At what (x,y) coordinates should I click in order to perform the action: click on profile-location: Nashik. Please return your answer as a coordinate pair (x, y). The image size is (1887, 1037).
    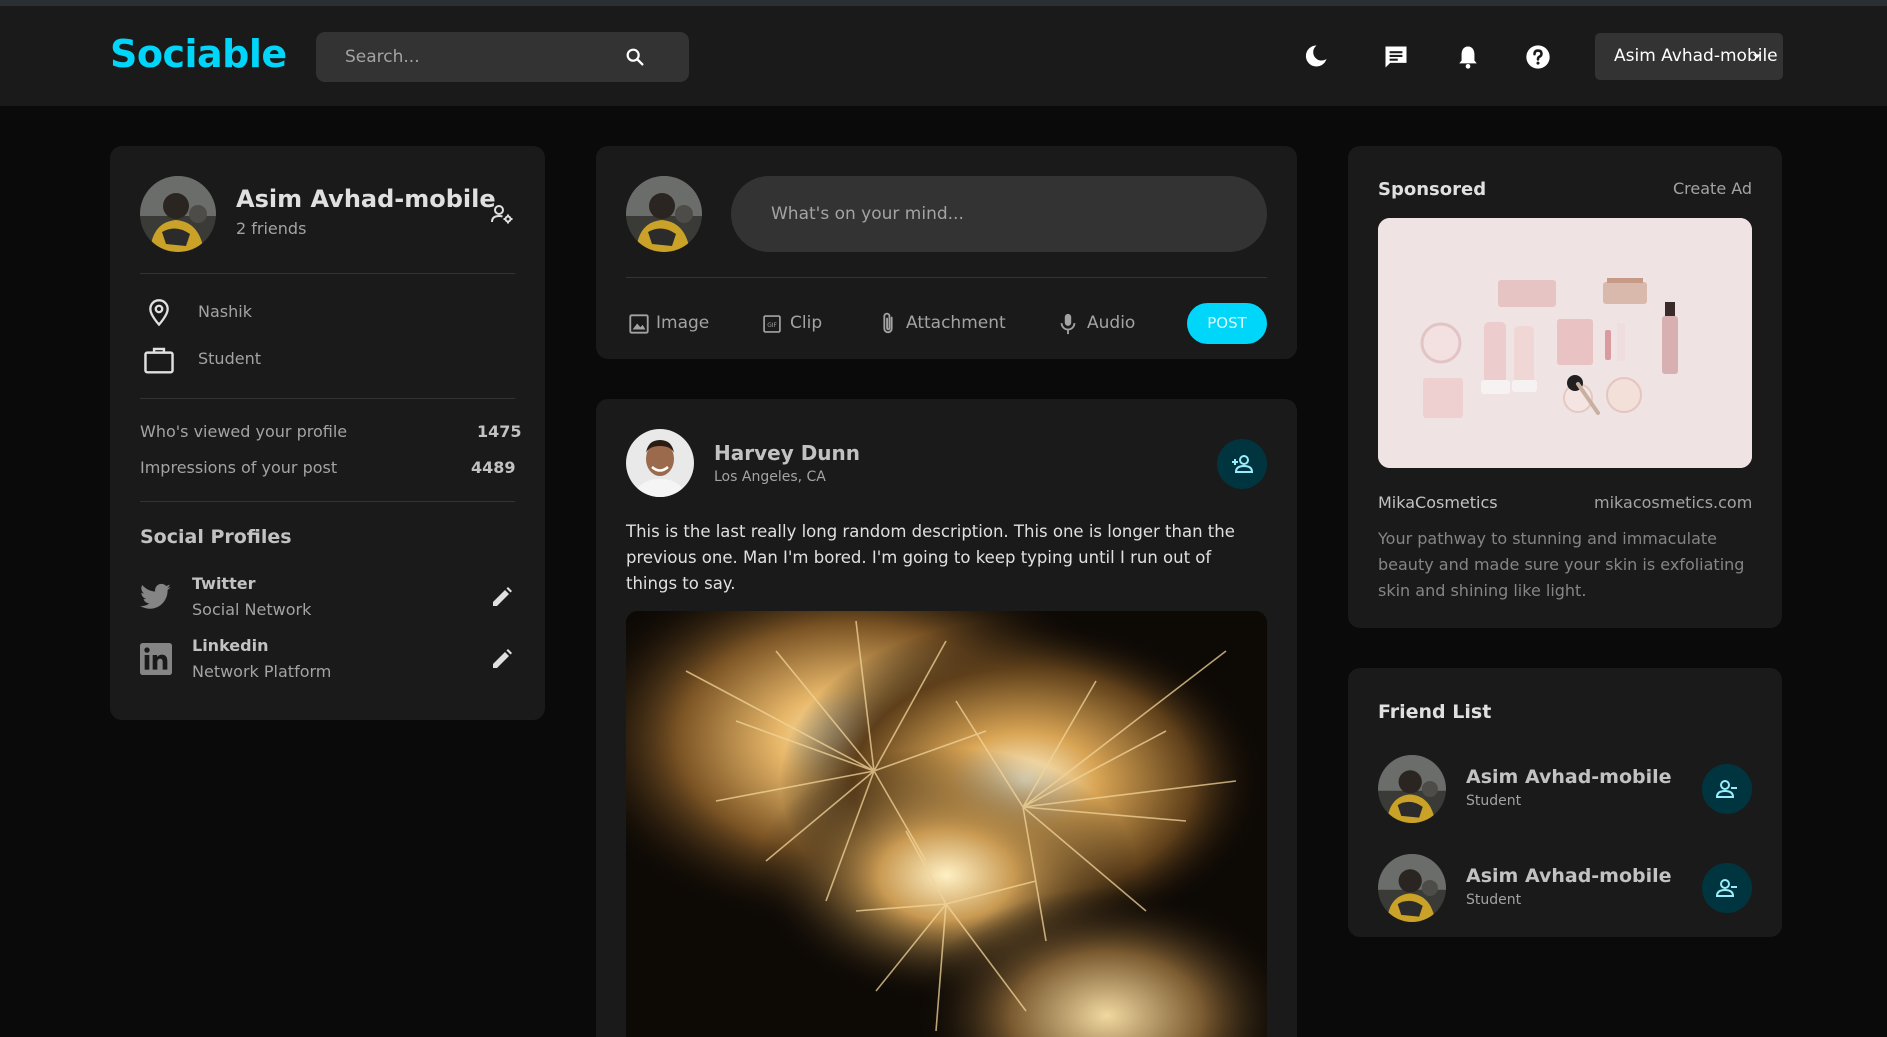
    Looking at the image, I should click on (225, 311).